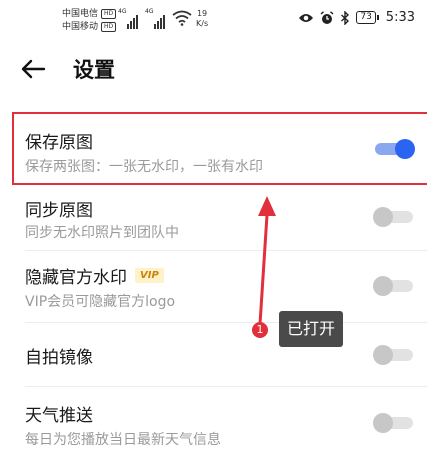  Describe the element at coordinates (33, 69) in the screenshot. I see `arrow-left-icon` at that location.